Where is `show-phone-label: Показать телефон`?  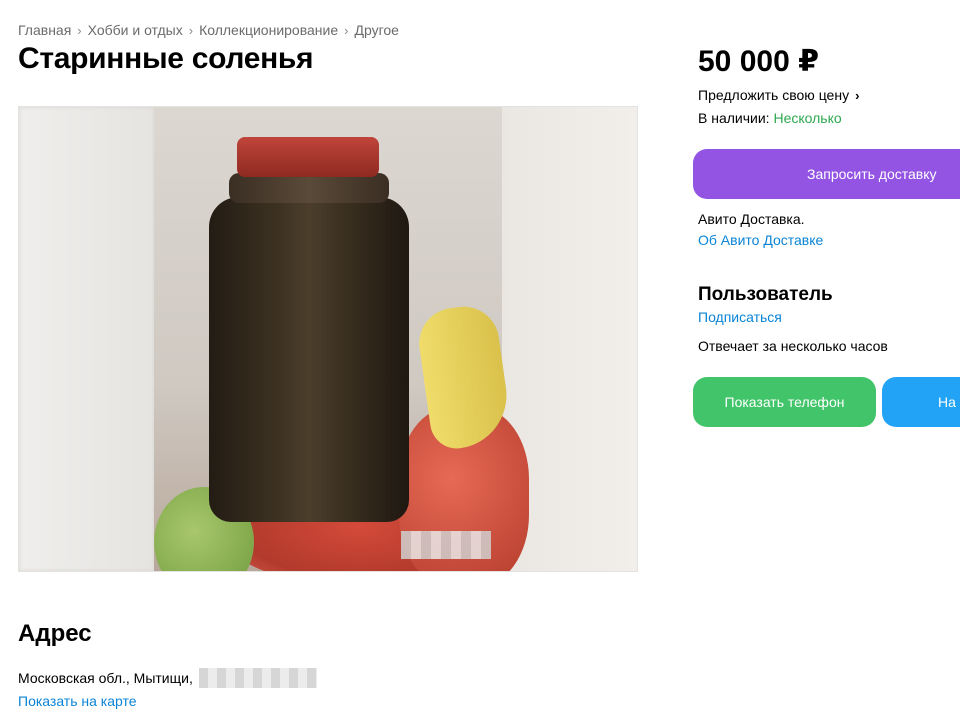
show-phone-label: Показать телефон is located at coordinates (784, 402).